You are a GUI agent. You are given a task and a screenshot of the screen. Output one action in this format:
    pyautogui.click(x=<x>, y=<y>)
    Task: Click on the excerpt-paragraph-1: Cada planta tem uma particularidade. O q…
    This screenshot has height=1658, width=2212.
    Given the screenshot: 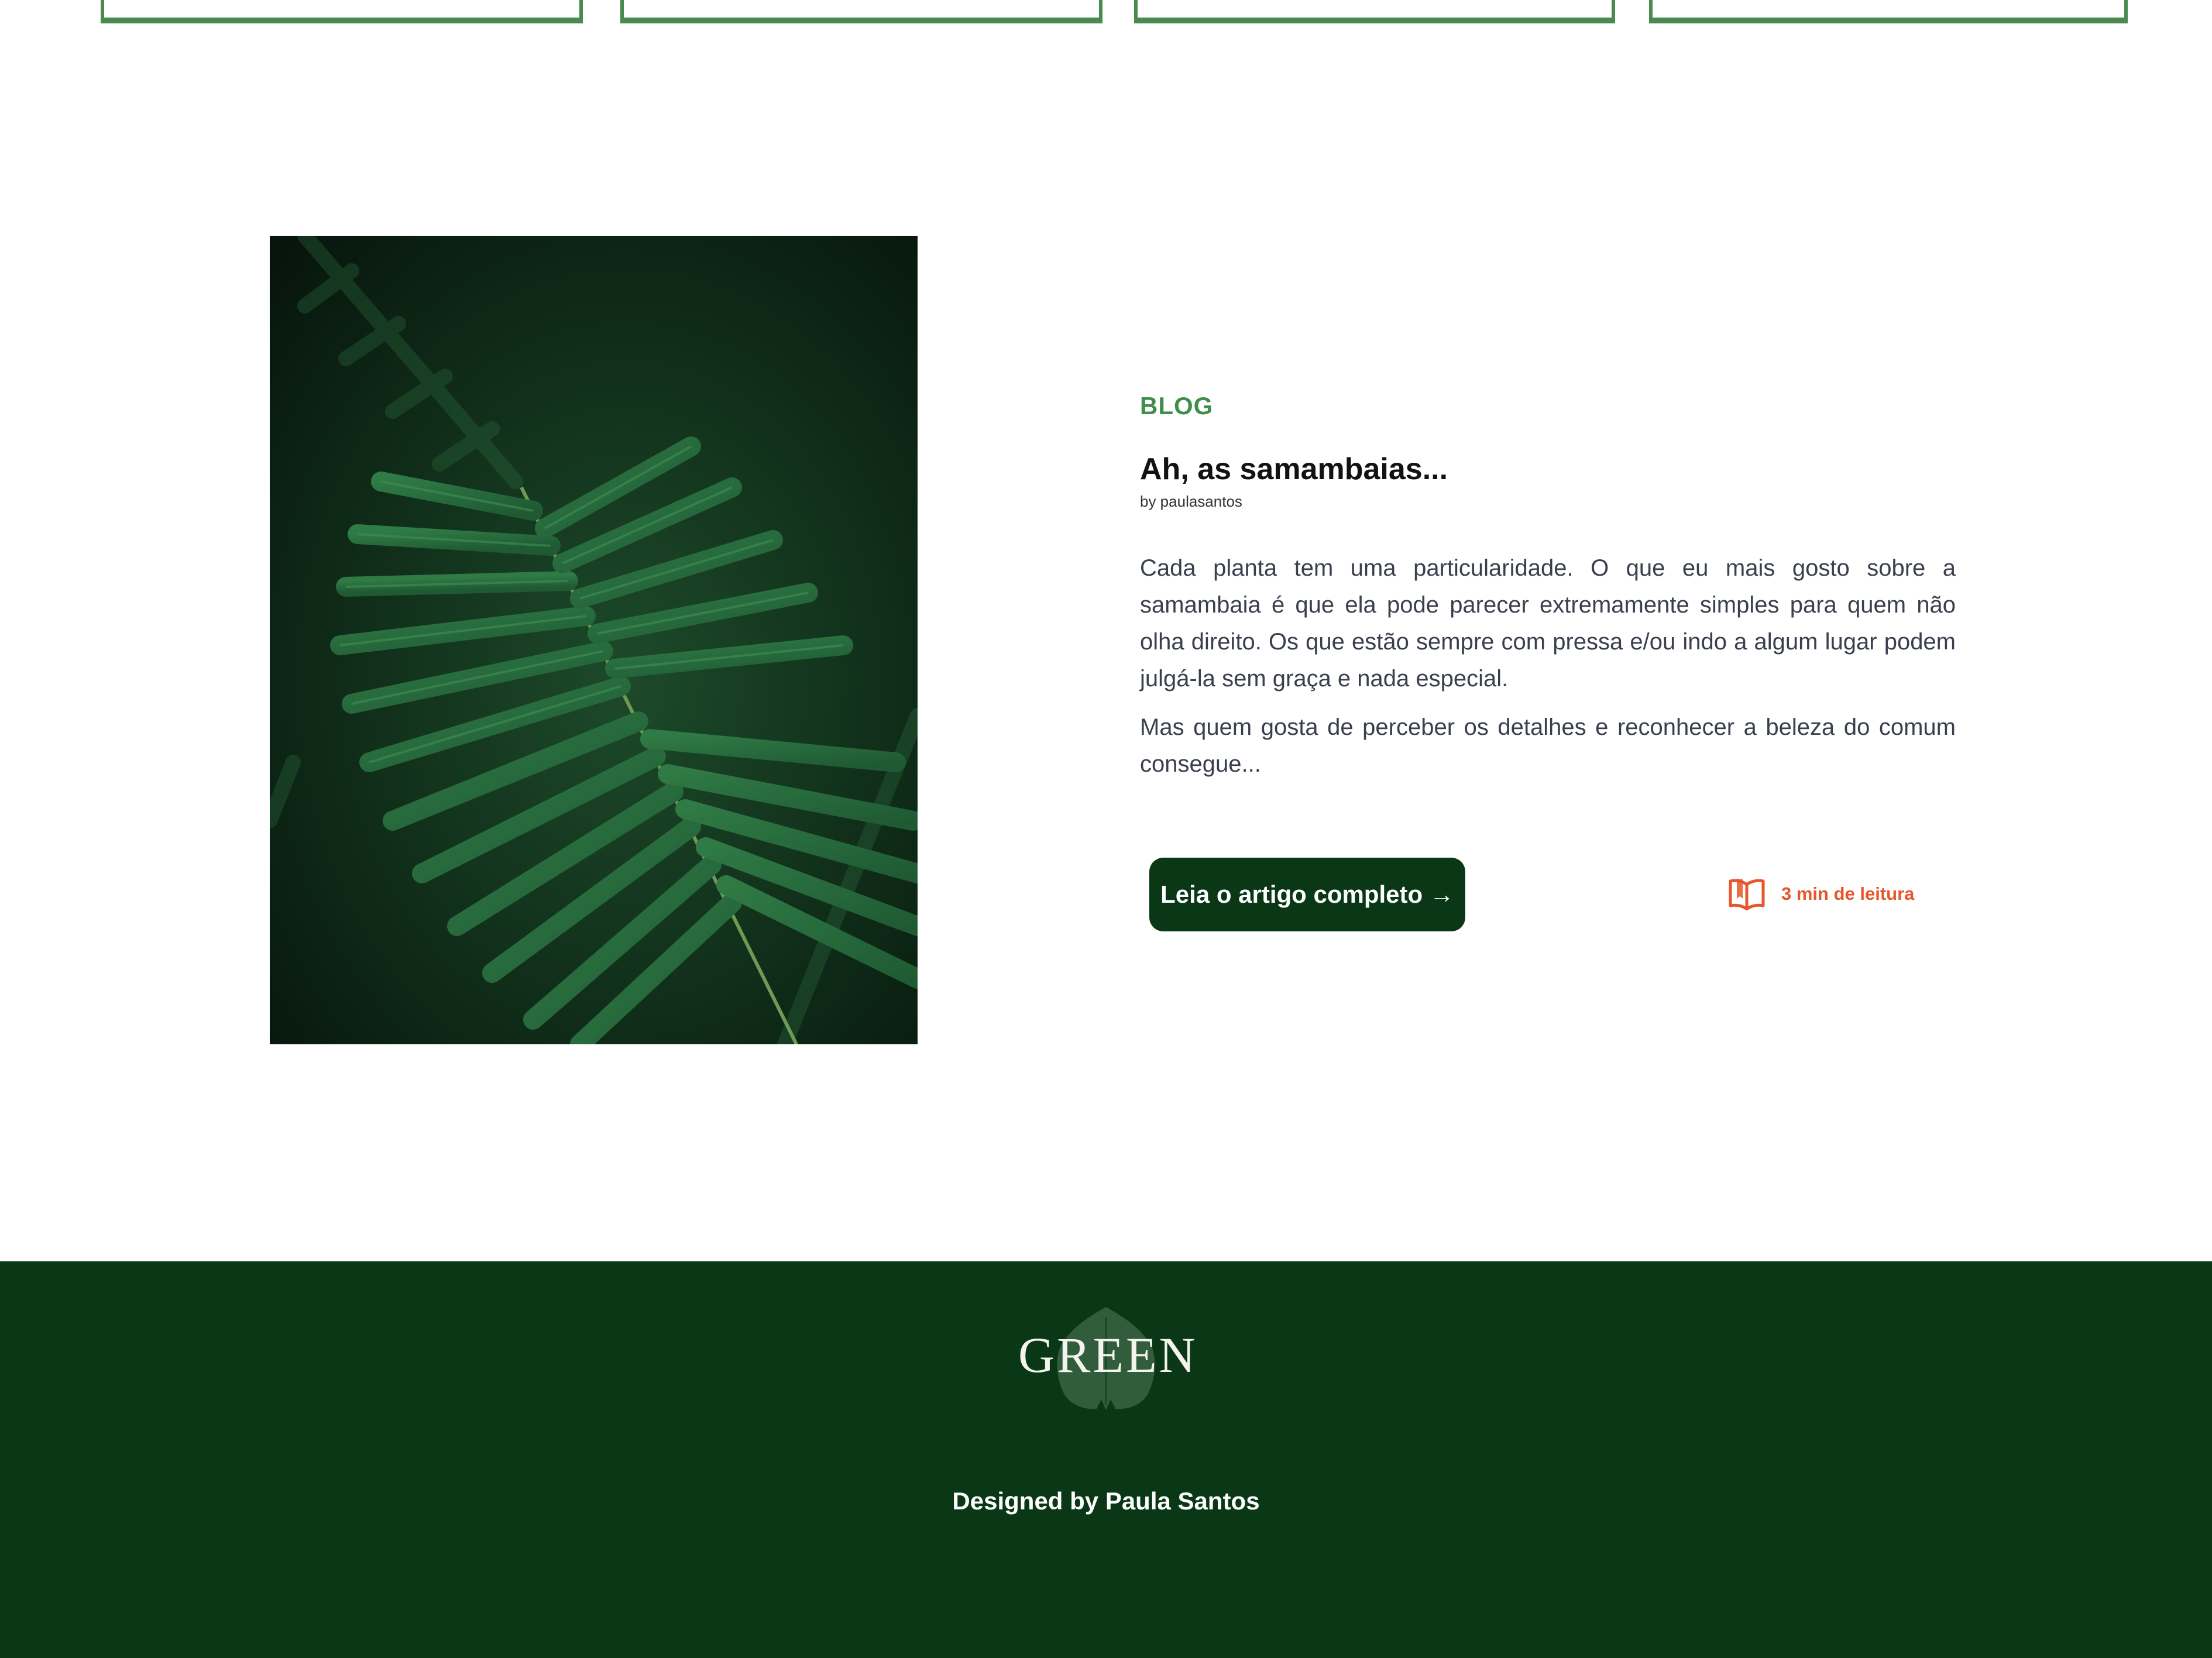 What is the action you would take?
    pyautogui.click(x=1548, y=623)
    